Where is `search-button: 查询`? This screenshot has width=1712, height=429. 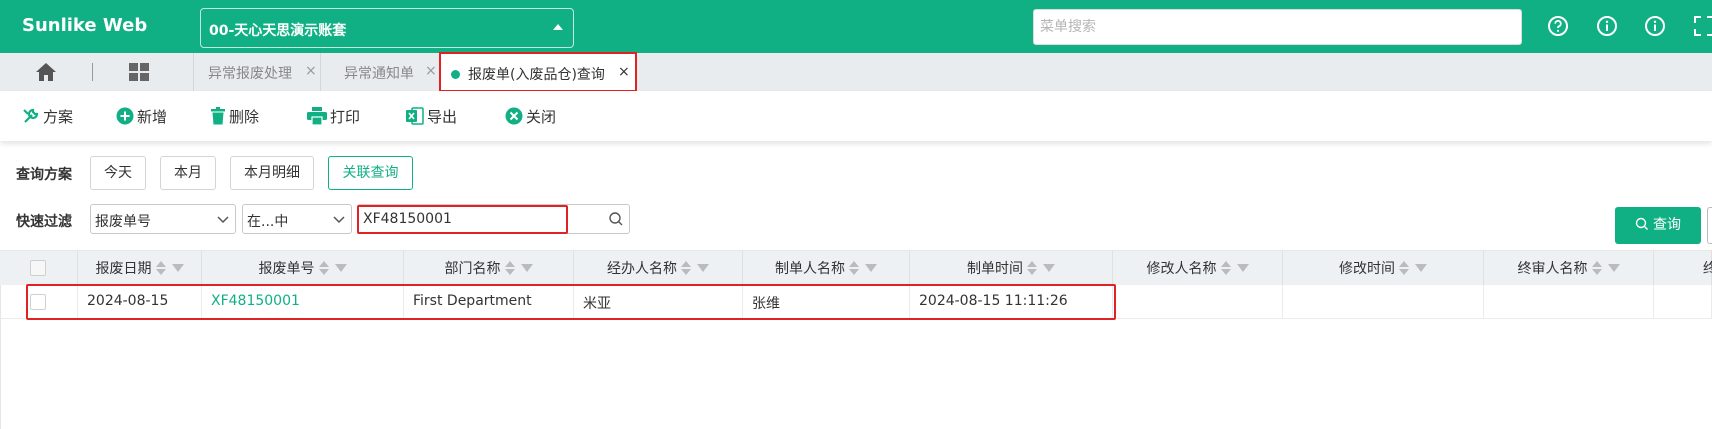 search-button: 查询 is located at coordinates (1658, 225).